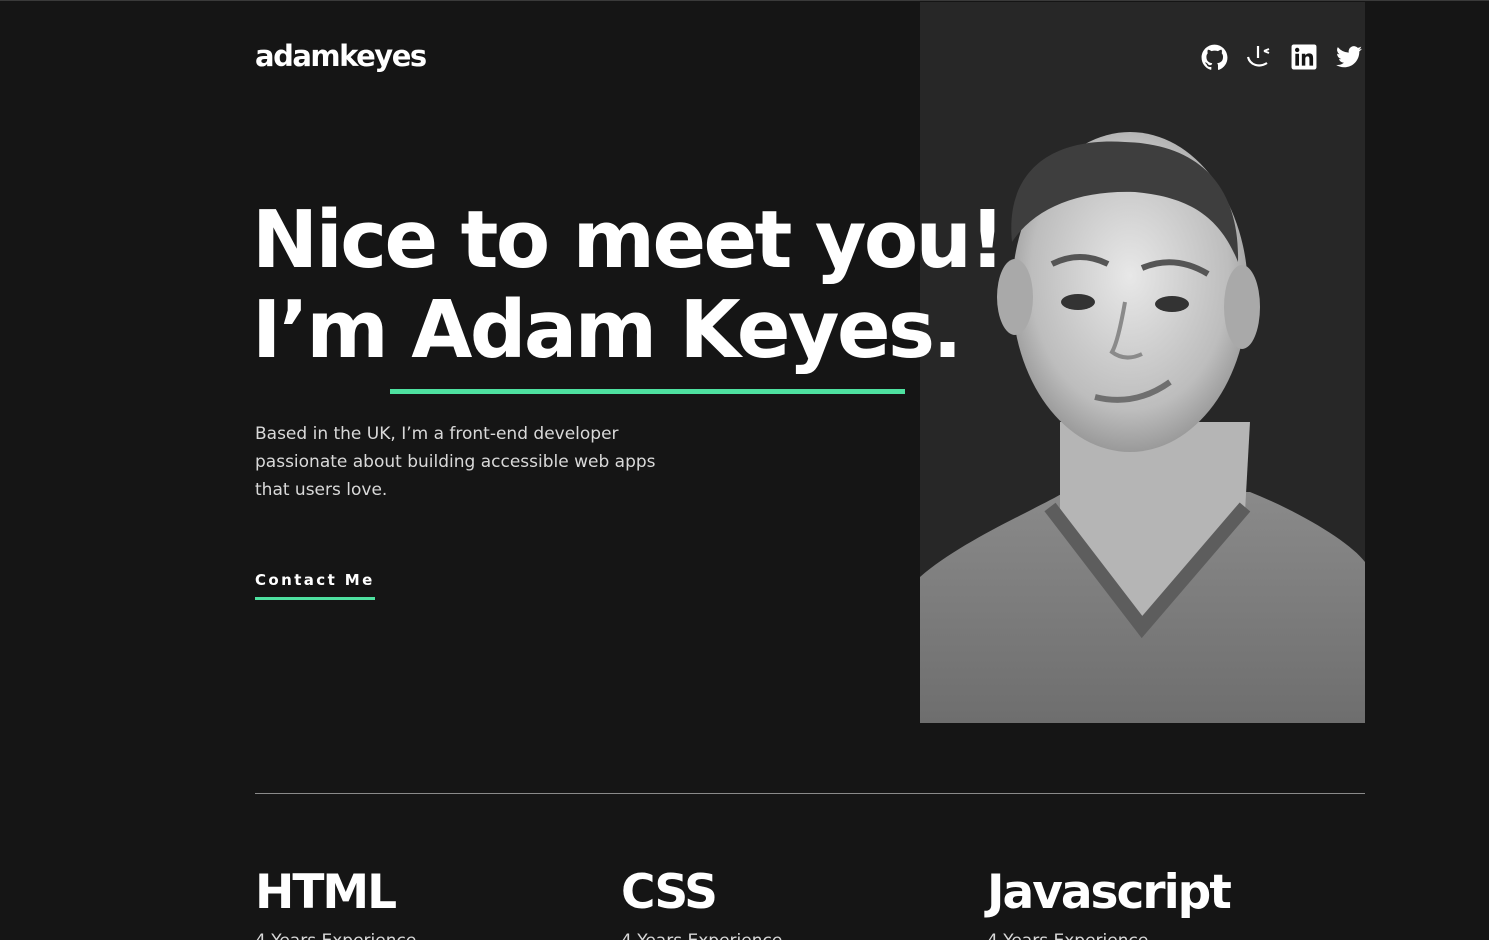 This screenshot has width=1489, height=940. Describe the element at coordinates (686, 330) in the screenshot. I see `hero-name: Adam Keyes.` at that location.